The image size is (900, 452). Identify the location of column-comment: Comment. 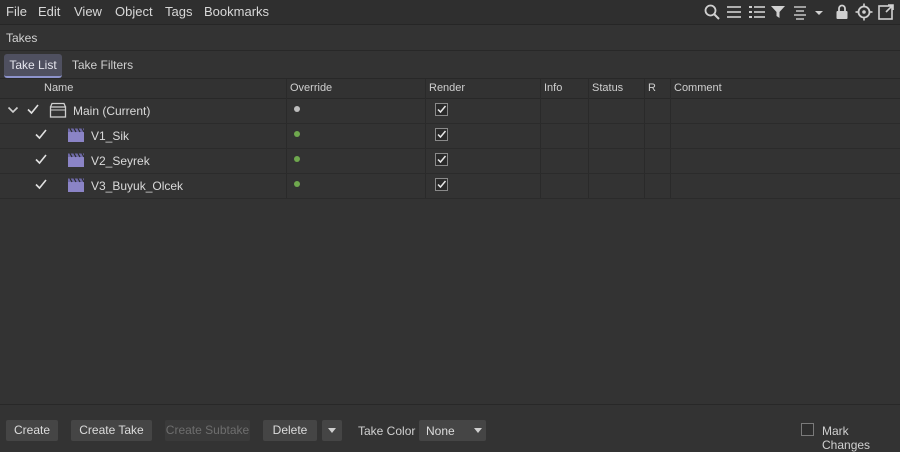
(698, 88).